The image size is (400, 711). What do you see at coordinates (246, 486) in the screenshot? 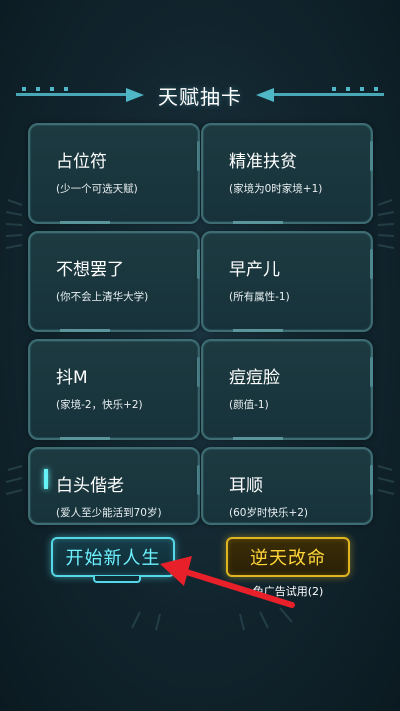
I see `talent-name: 耳顺` at bounding box center [246, 486].